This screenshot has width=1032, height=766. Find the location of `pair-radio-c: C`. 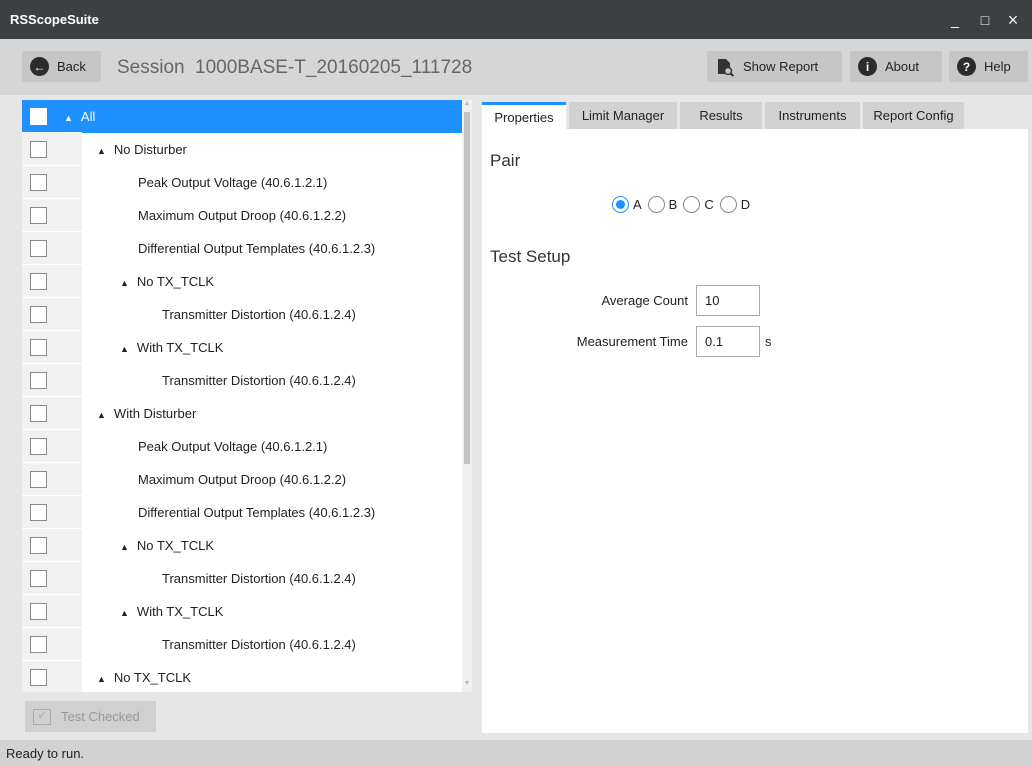

pair-radio-c: C is located at coordinates (698, 204).